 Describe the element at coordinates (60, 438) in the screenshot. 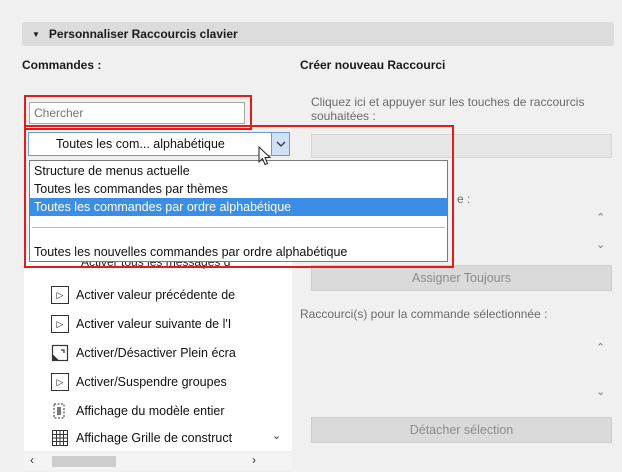

I see `grid-icon` at that location.